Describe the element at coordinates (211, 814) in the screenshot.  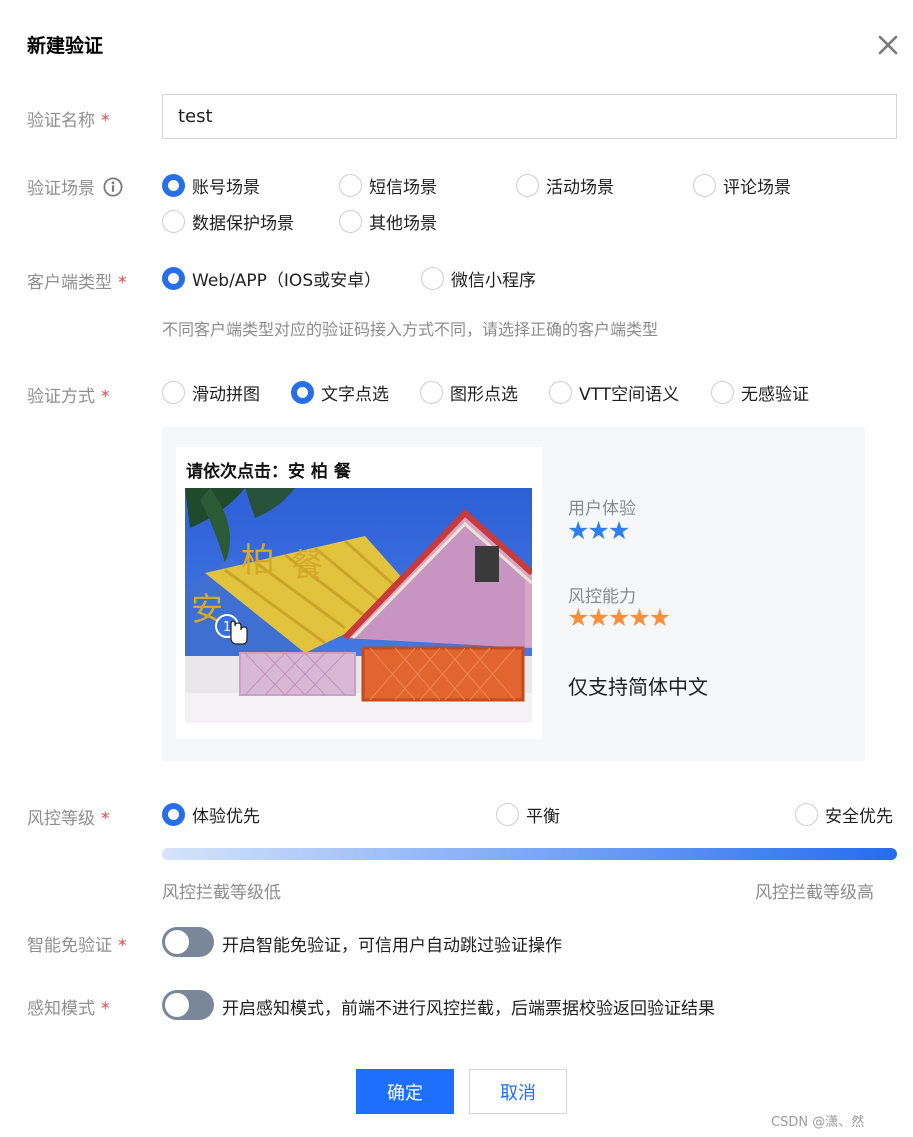
I see `risk-option-experience-first: 体验优先` at that location.